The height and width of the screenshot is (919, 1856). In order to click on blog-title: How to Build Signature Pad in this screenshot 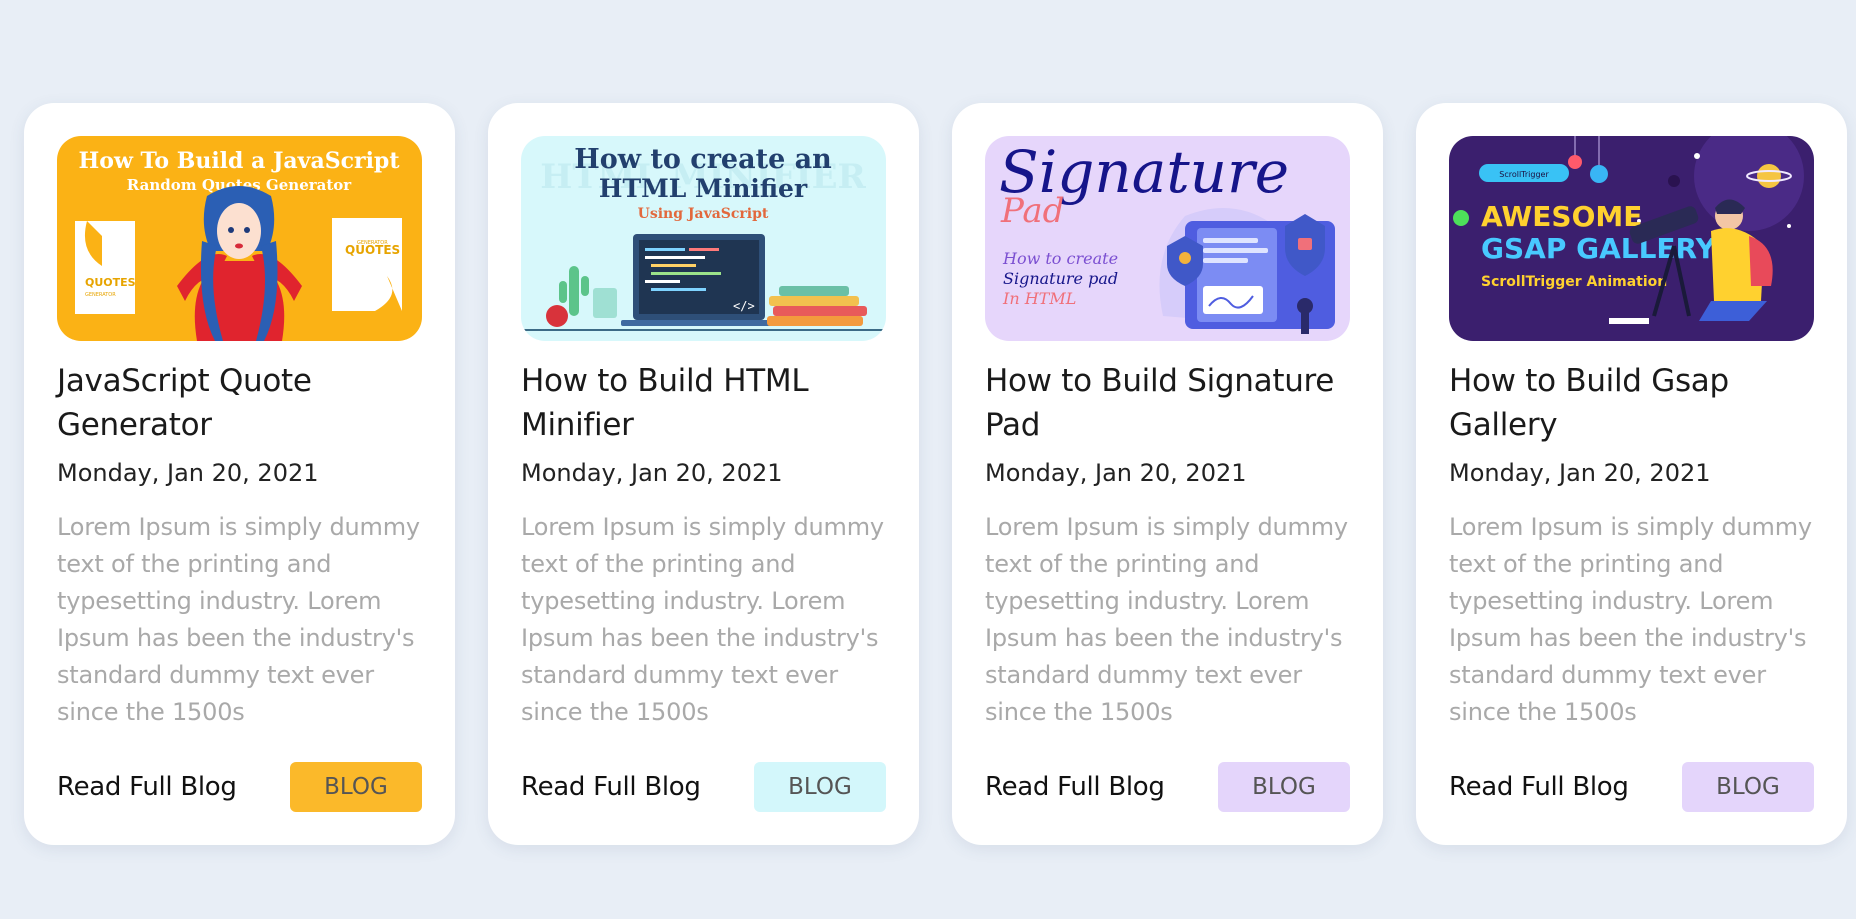, I will do `click(1167, 403)`.